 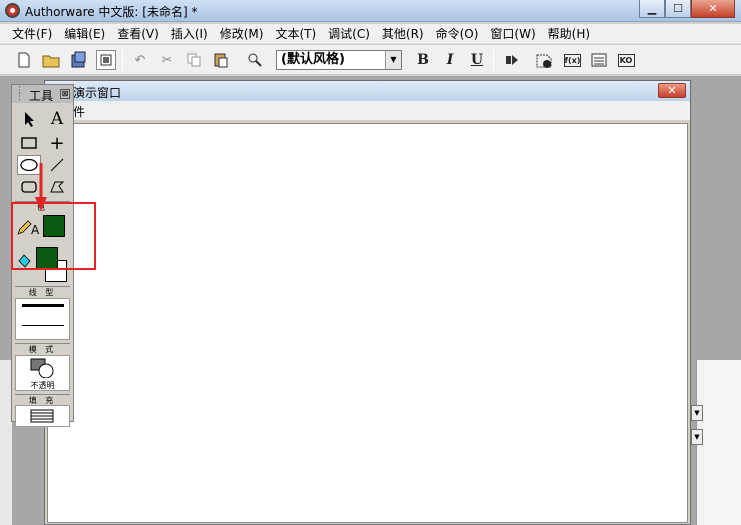 What do you see at coordinates (569, 33) in the screenshot?
I see `menu-help: 帮助(H)` at bounding box center [569, 33].